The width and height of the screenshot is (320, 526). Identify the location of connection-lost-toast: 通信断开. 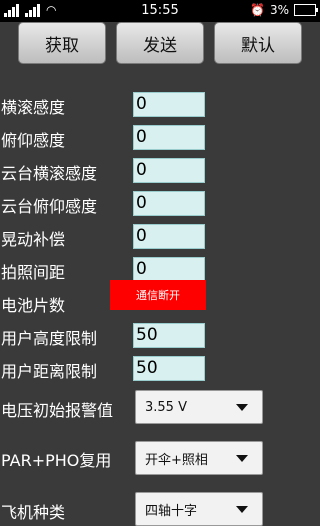
(158, 295).